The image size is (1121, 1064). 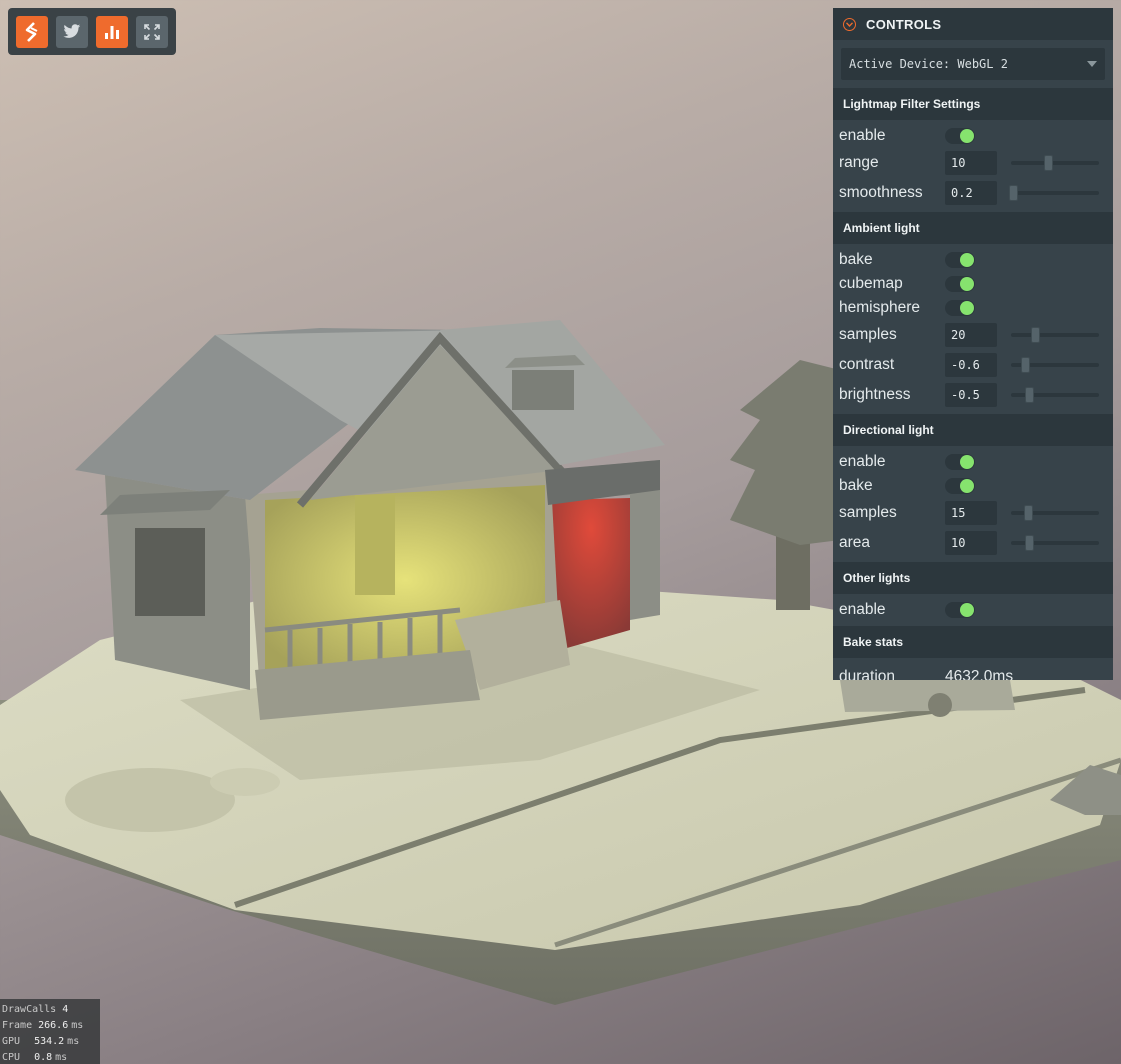 I want to click on controls-header: CONTROLS, so click(x=973, y=24).